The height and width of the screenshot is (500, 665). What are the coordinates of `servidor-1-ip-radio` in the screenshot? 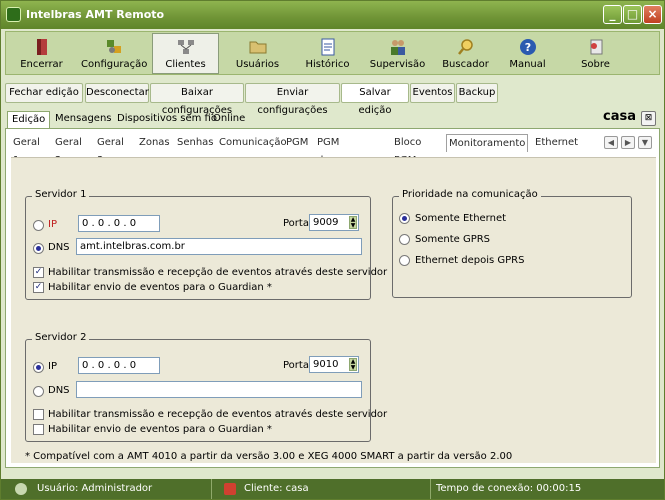 It's located at (38, 225).